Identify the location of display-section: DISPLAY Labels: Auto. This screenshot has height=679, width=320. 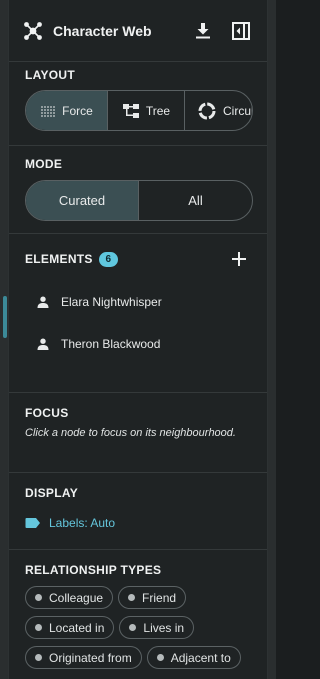
(138, 511).